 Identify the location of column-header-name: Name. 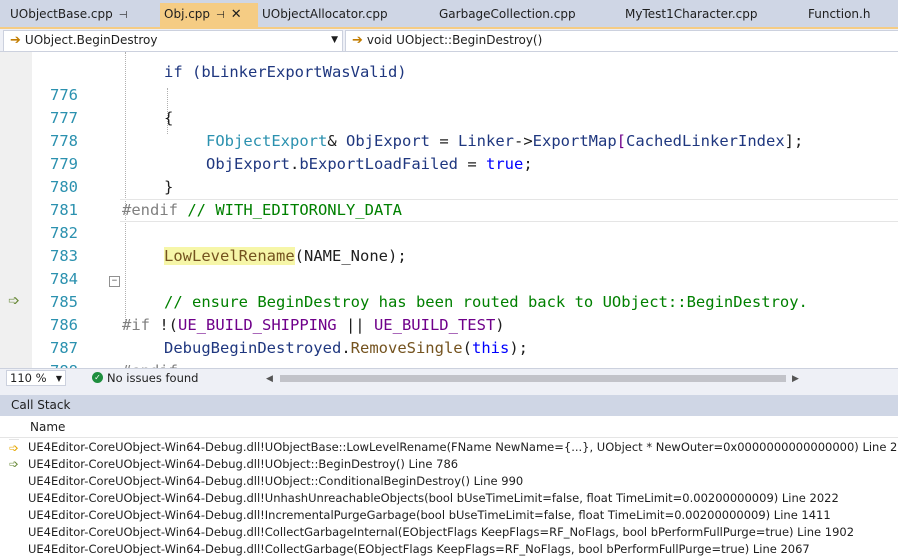
(449, 428).